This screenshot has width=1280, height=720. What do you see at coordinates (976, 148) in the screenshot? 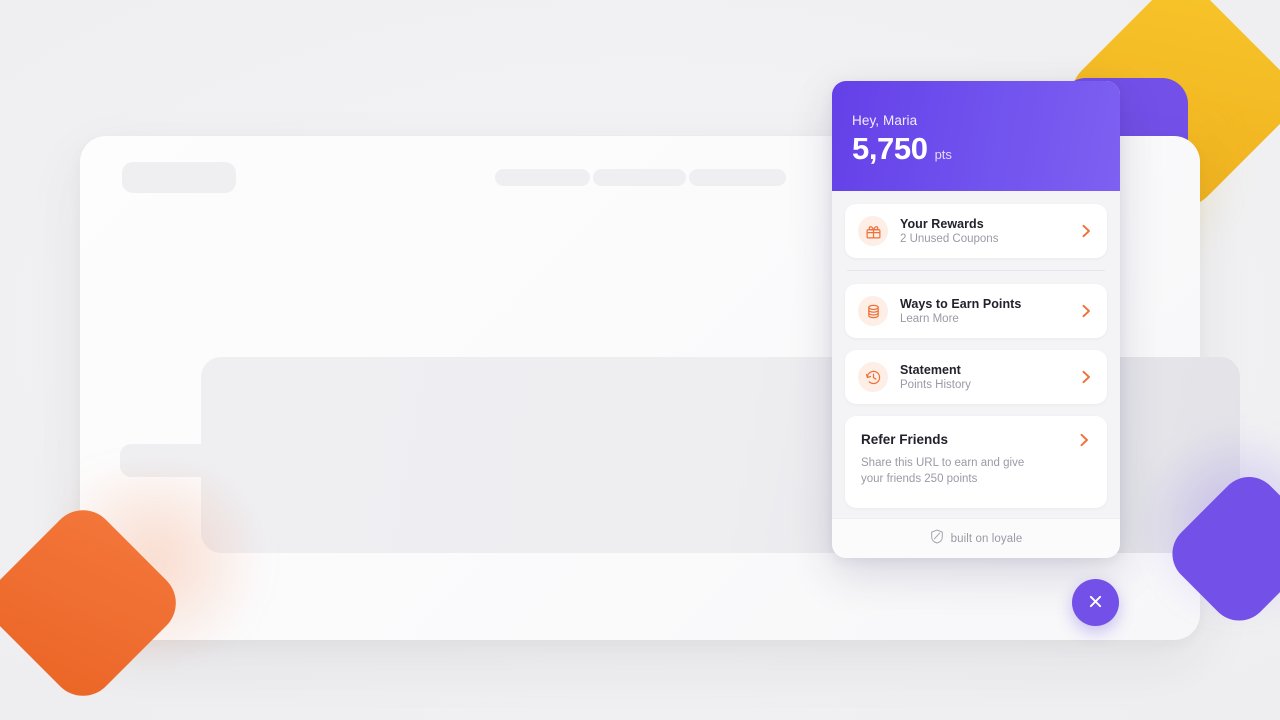
I see `points-balance: 5,750 pts` at bounding box center [976, 148].